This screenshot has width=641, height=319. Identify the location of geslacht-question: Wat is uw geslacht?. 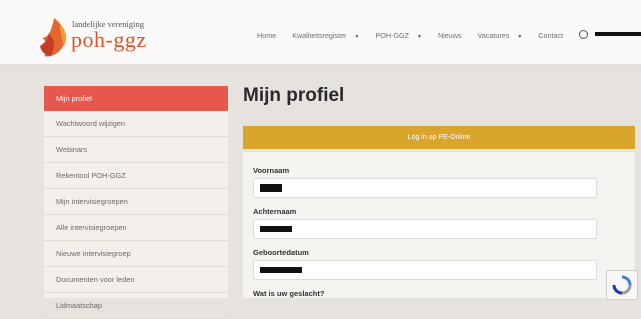
(289, 293).